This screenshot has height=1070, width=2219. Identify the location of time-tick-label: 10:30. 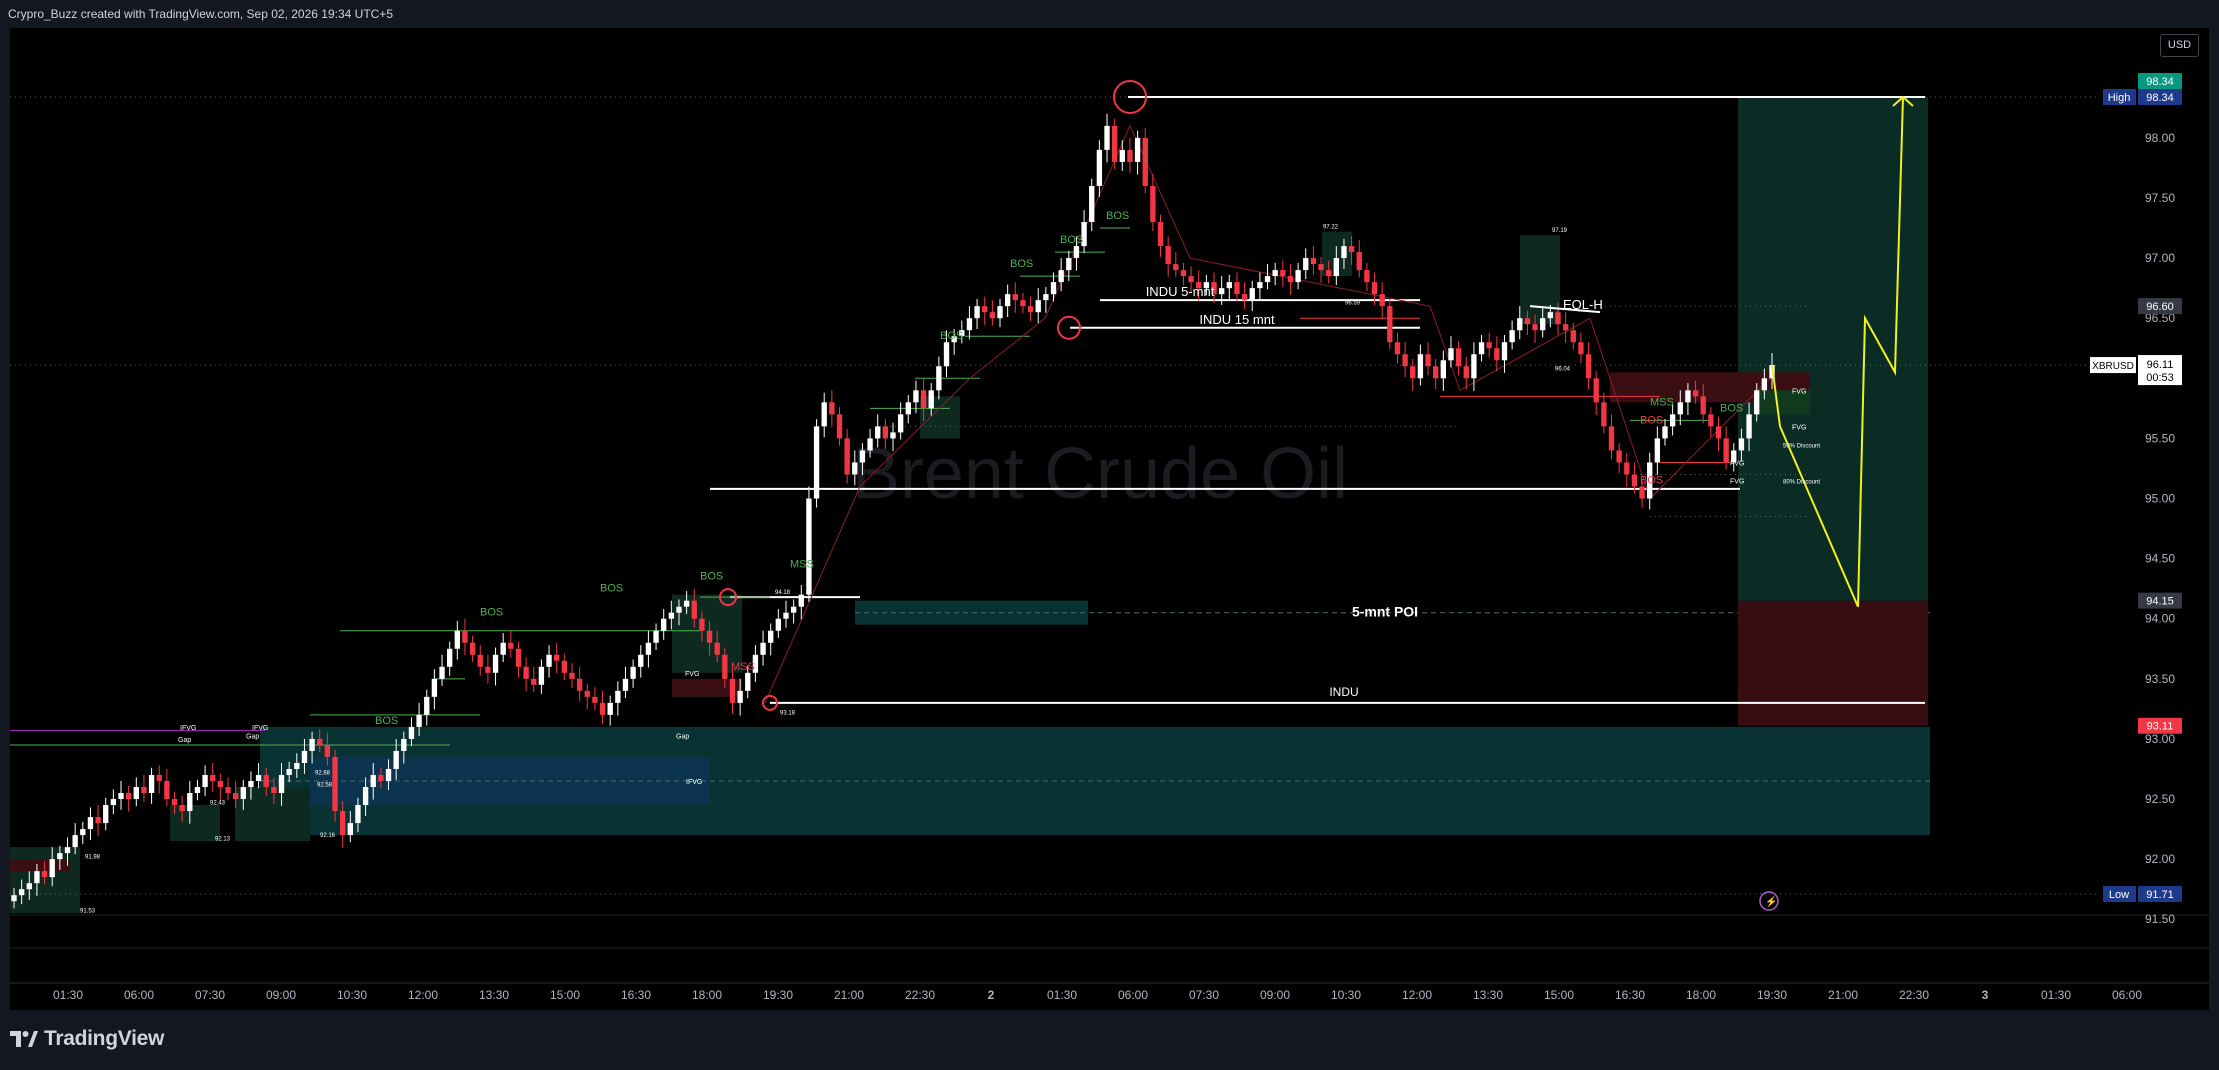
(352, 995).